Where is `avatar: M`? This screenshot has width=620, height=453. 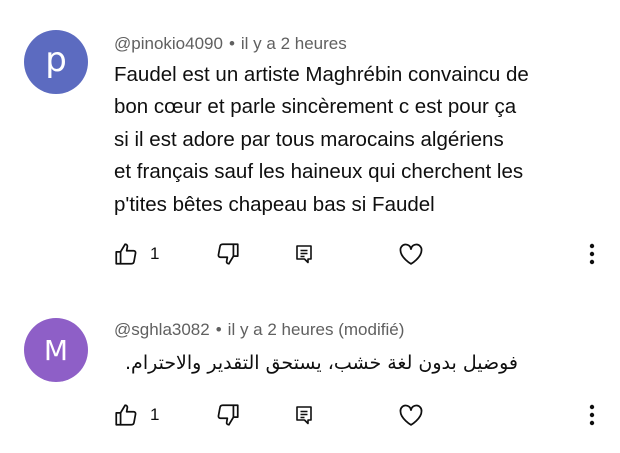 avatar: M is located at coordinates (56, 350).